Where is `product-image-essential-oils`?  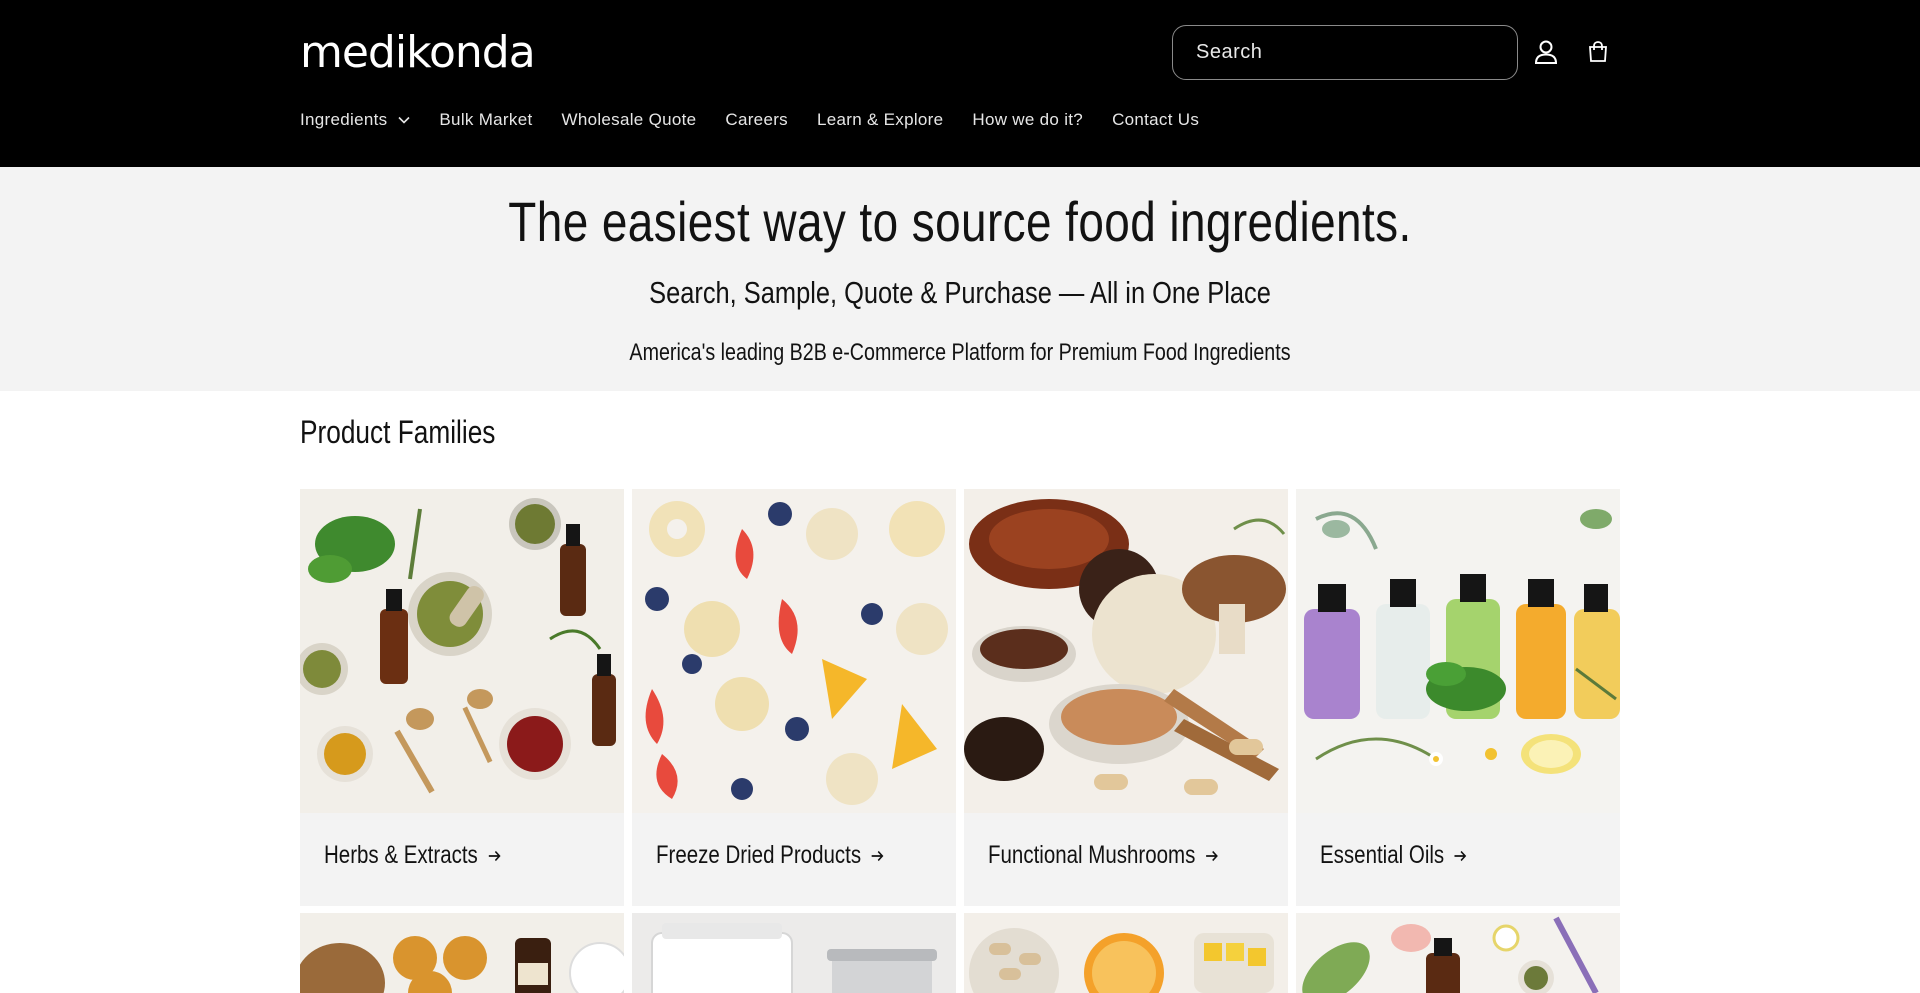
product-image-essential-oils is located at coordinates (1458, 651).